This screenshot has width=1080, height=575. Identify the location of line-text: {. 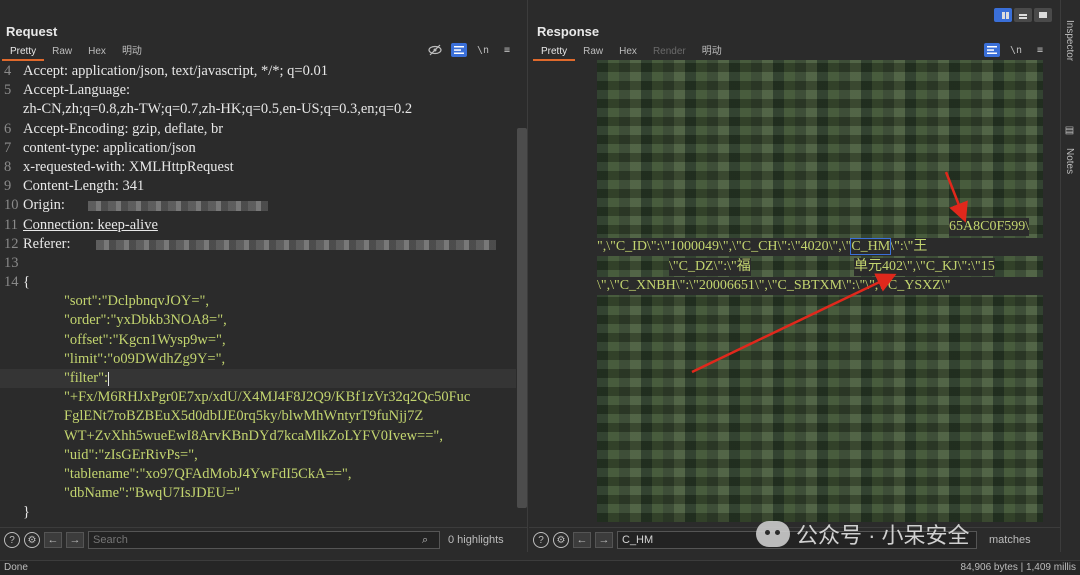
(26, 282).